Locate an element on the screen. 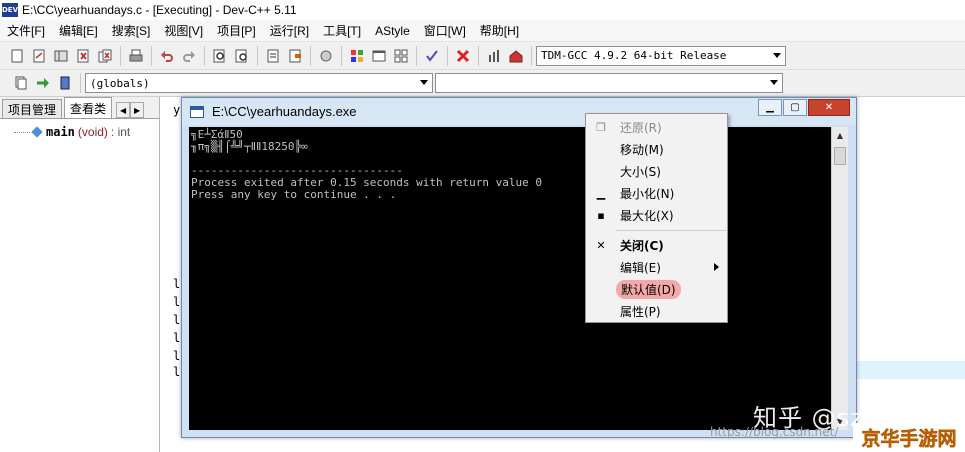  devcpp-app-icon: DEV is located at coordinates (10, 10).